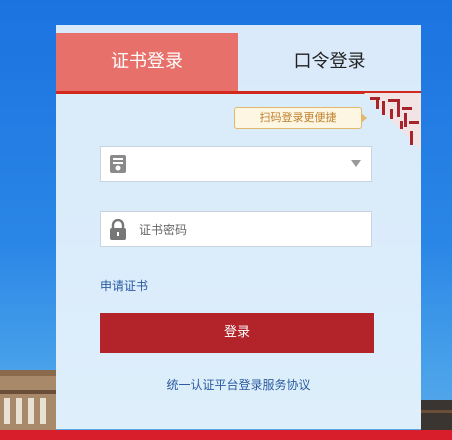 Image resolution: width=452 pixels, height=440 pixels. I want to click on lock-icon, so click(118, 229).